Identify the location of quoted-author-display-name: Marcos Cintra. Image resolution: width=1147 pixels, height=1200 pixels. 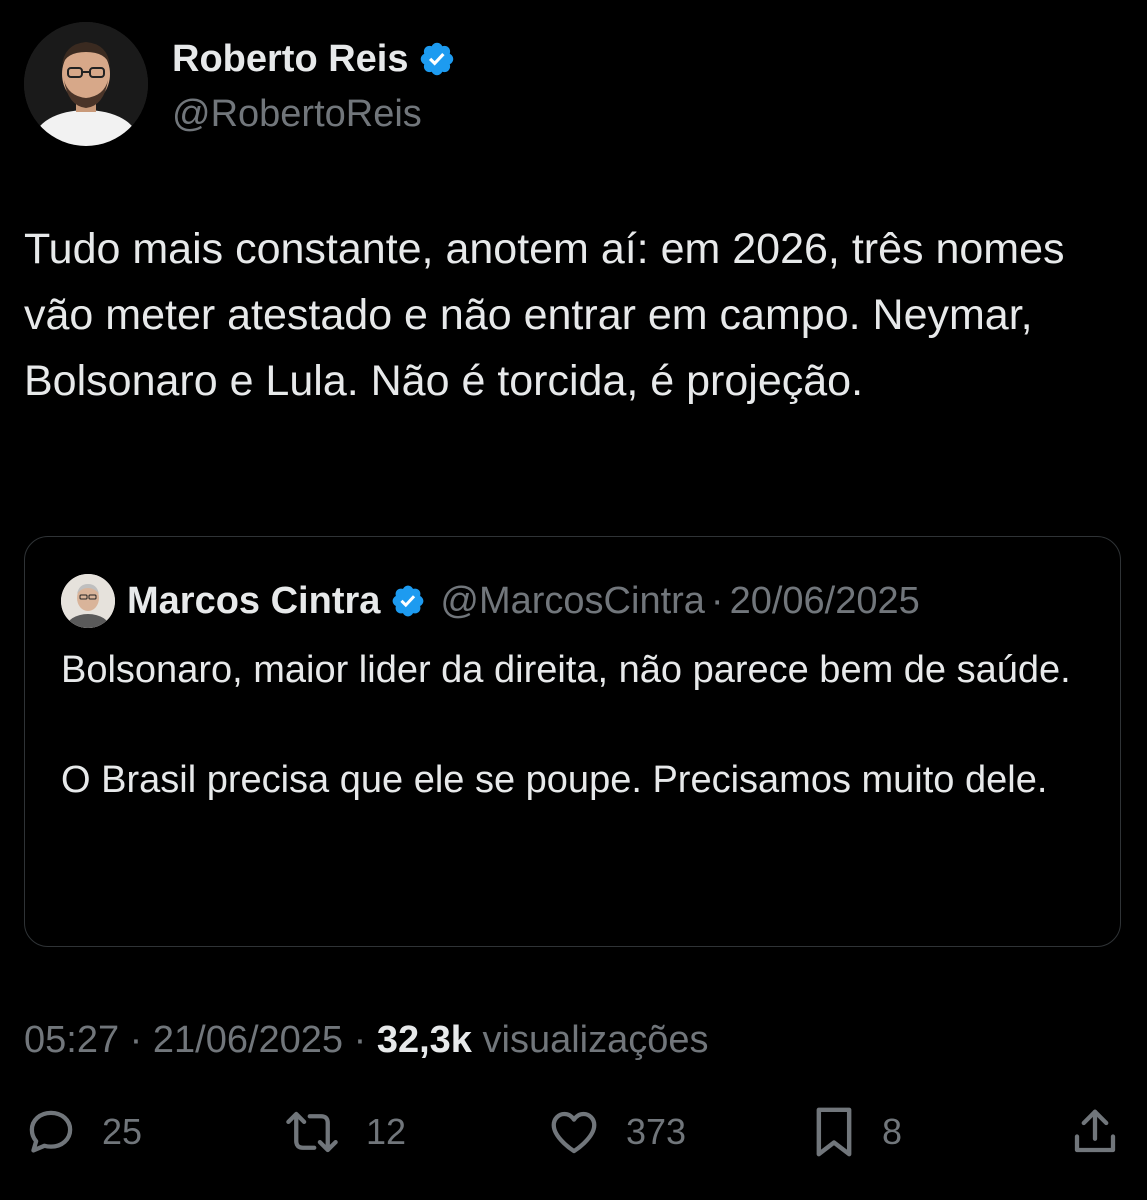
(254, 600).